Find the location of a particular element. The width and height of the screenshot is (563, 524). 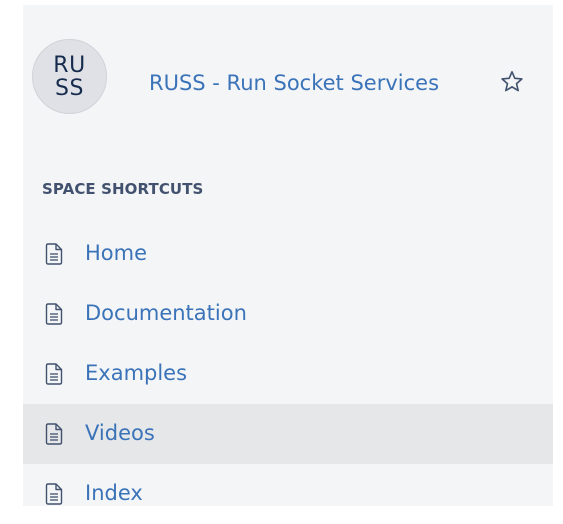

space-avatar: RU SS is located at coordinates (69, 76).